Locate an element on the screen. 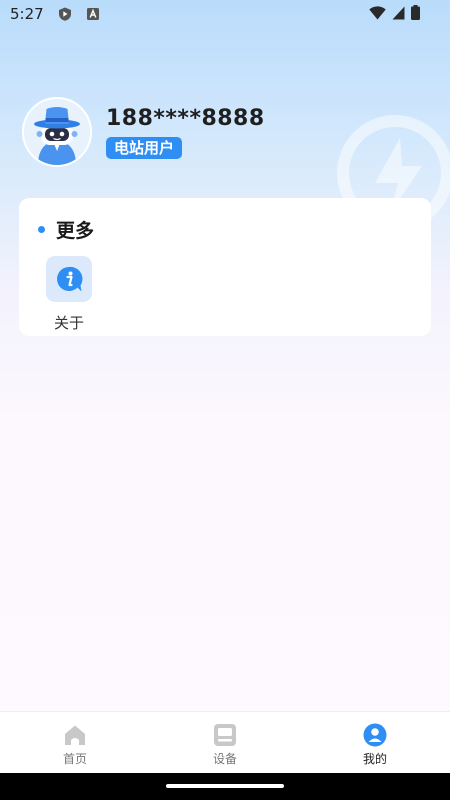 The image size is (450, 800). home-icon is located at coordinates (75, 735).